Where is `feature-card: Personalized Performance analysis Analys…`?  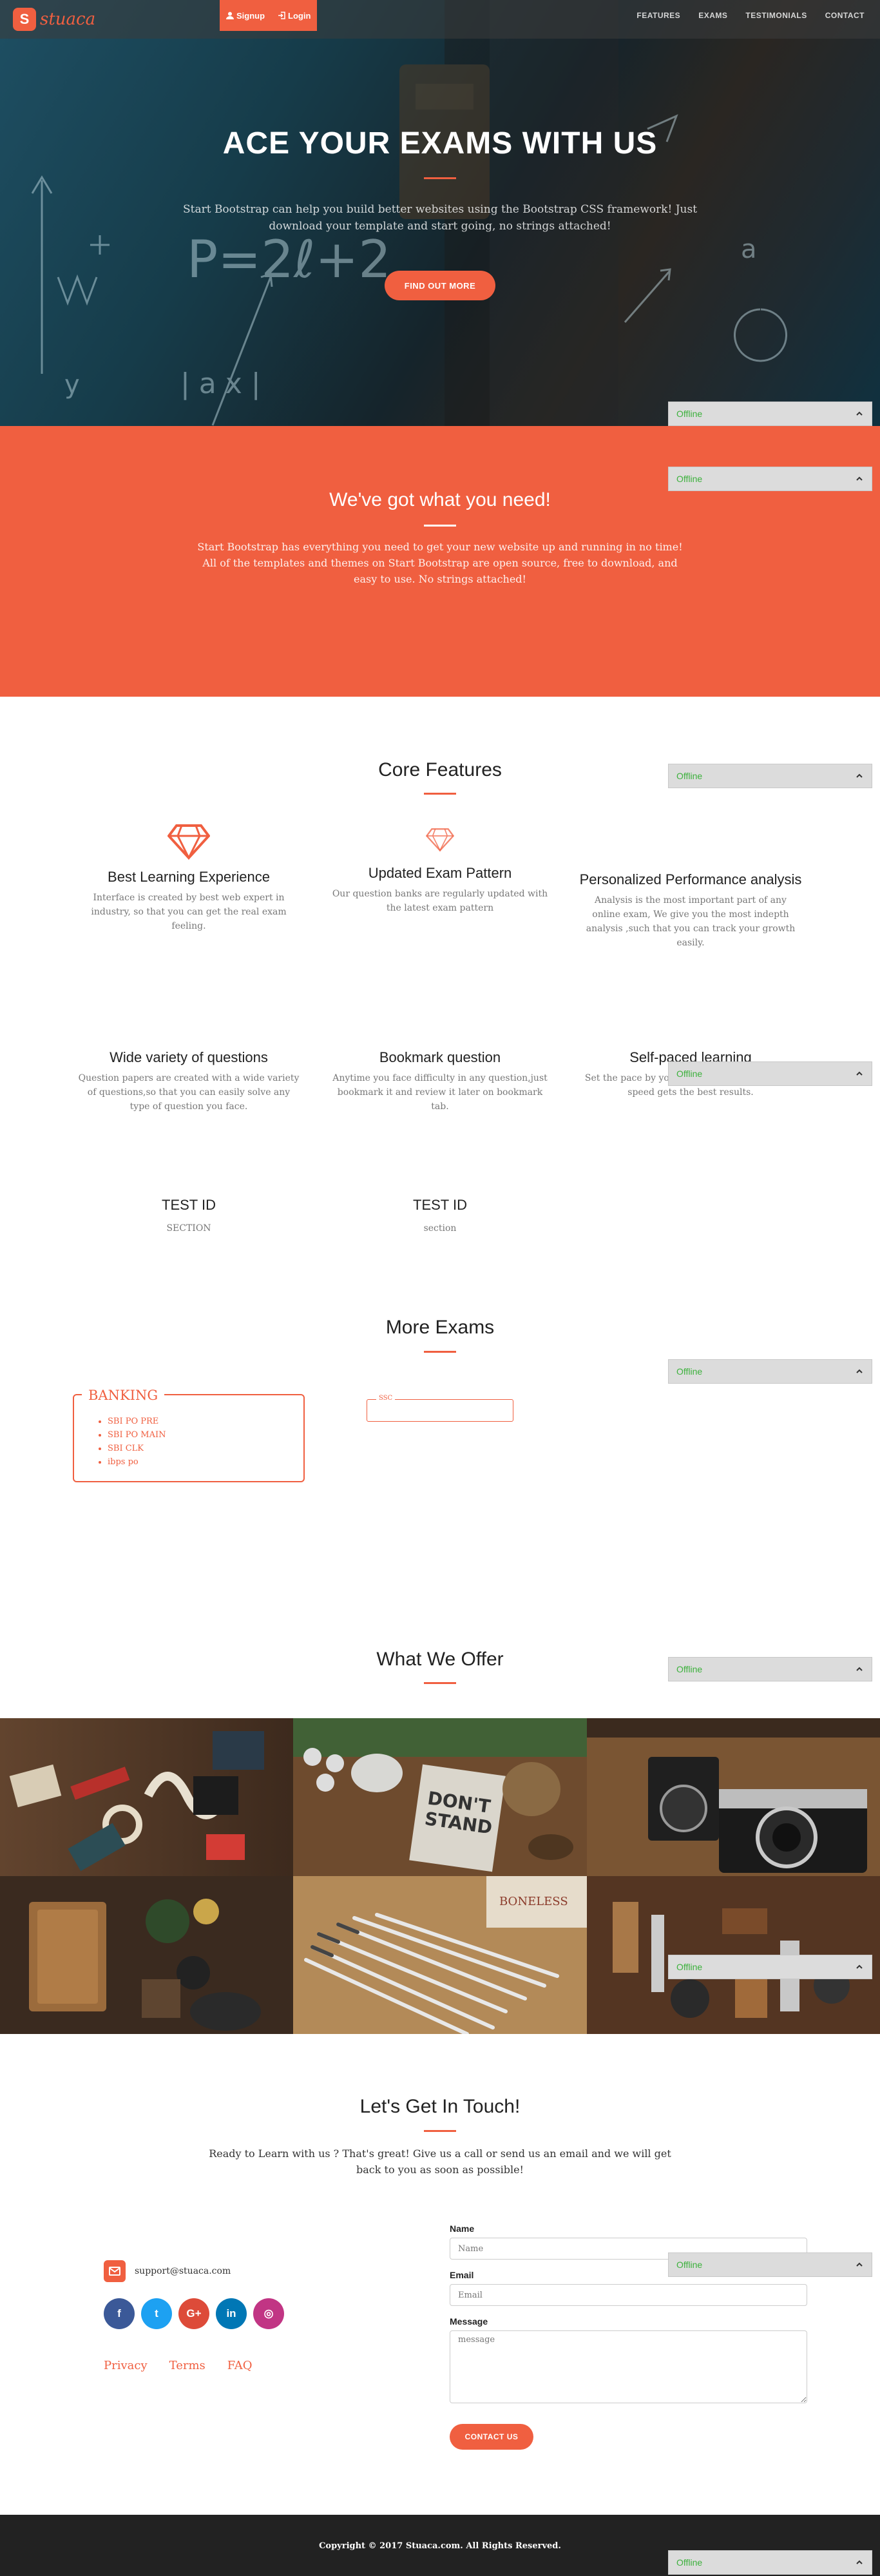 feature-card: Personalized Performance analysis Analys… is located at coordinates (690, 910).